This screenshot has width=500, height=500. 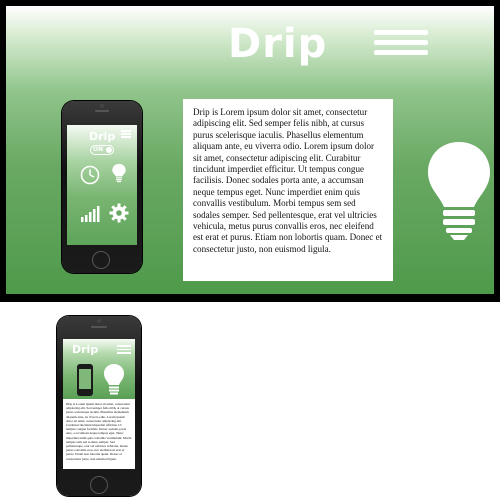 I want to click on power-toggle: ON, so click(x=102, y=150).